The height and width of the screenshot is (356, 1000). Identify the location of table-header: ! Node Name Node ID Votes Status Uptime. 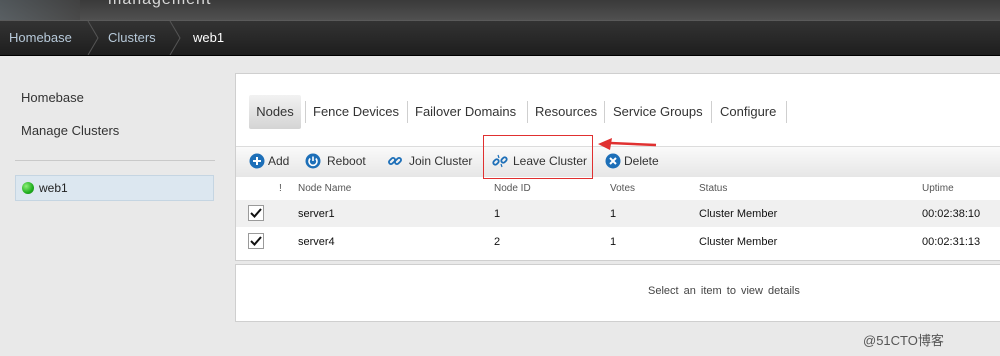
(618, 188).